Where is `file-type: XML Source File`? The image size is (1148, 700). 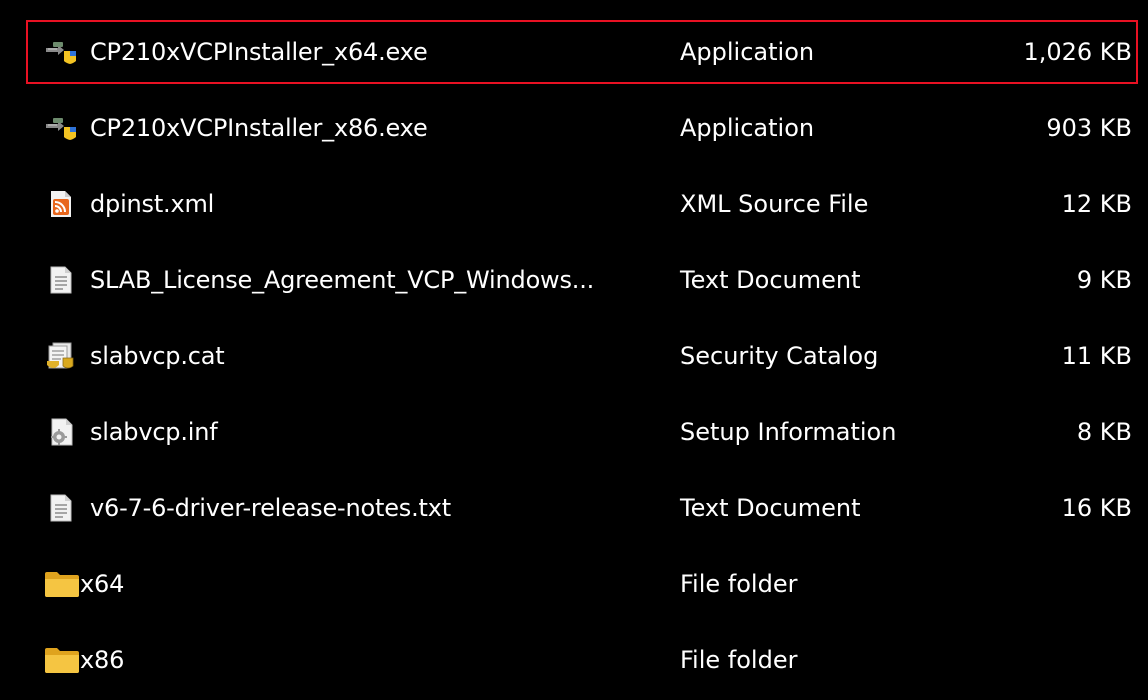 file-type: XML Source File is located at coordinates (774, 204).